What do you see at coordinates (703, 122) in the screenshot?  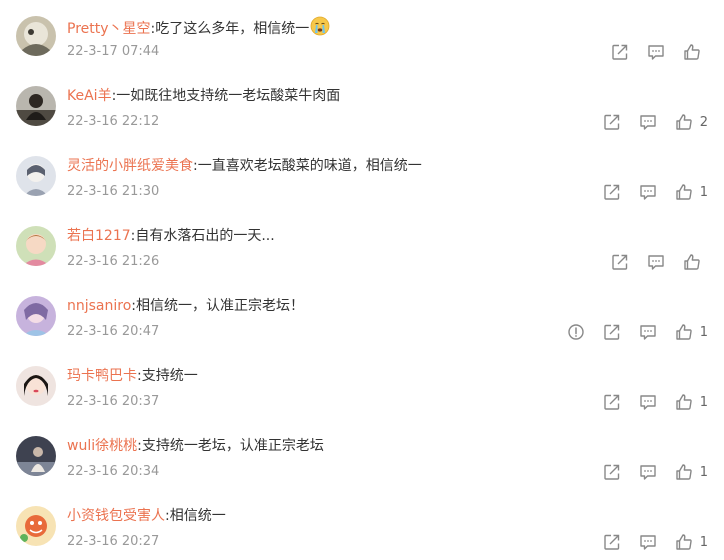 I see `like-count: 2` at bounding box center [703, 122].